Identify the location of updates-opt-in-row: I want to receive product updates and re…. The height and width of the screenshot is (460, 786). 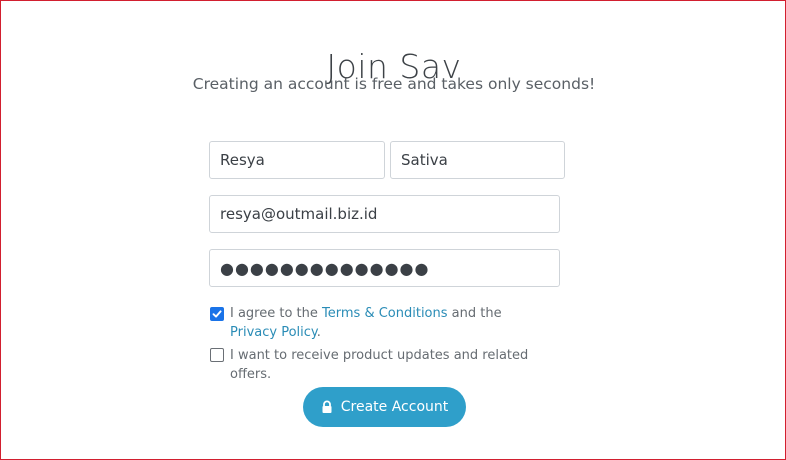
(375, 365).